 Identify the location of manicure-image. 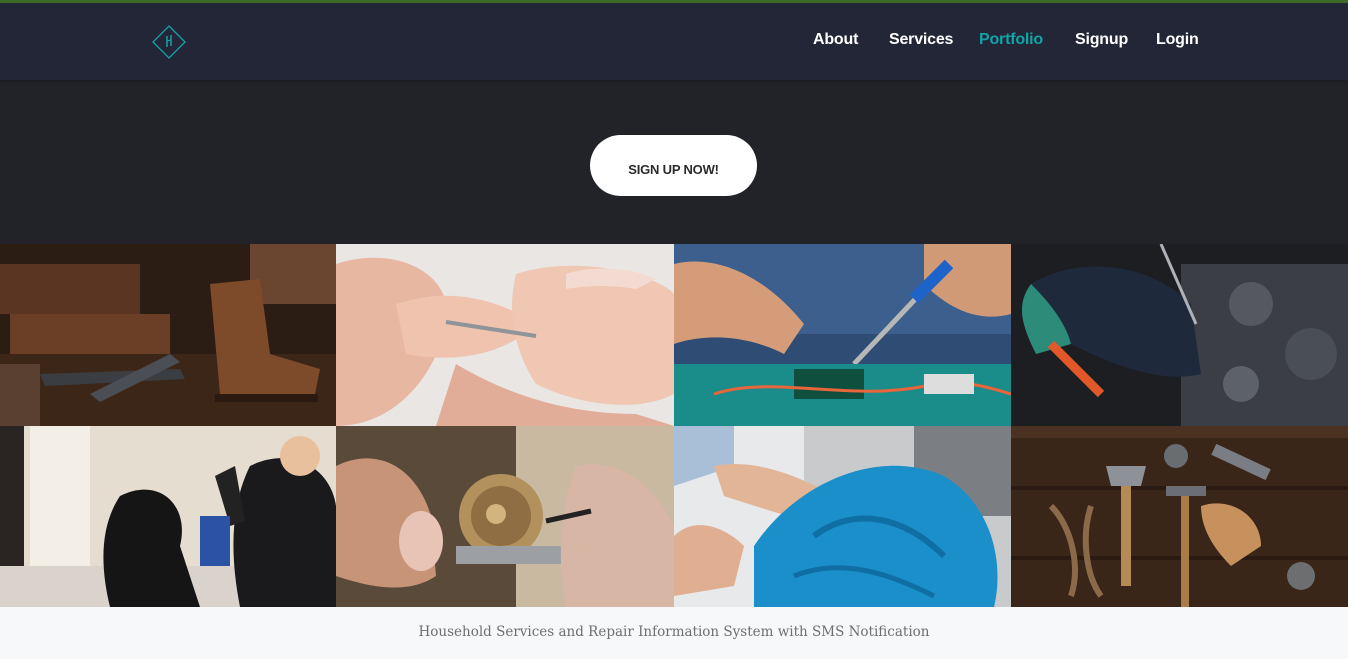
(505, 335).